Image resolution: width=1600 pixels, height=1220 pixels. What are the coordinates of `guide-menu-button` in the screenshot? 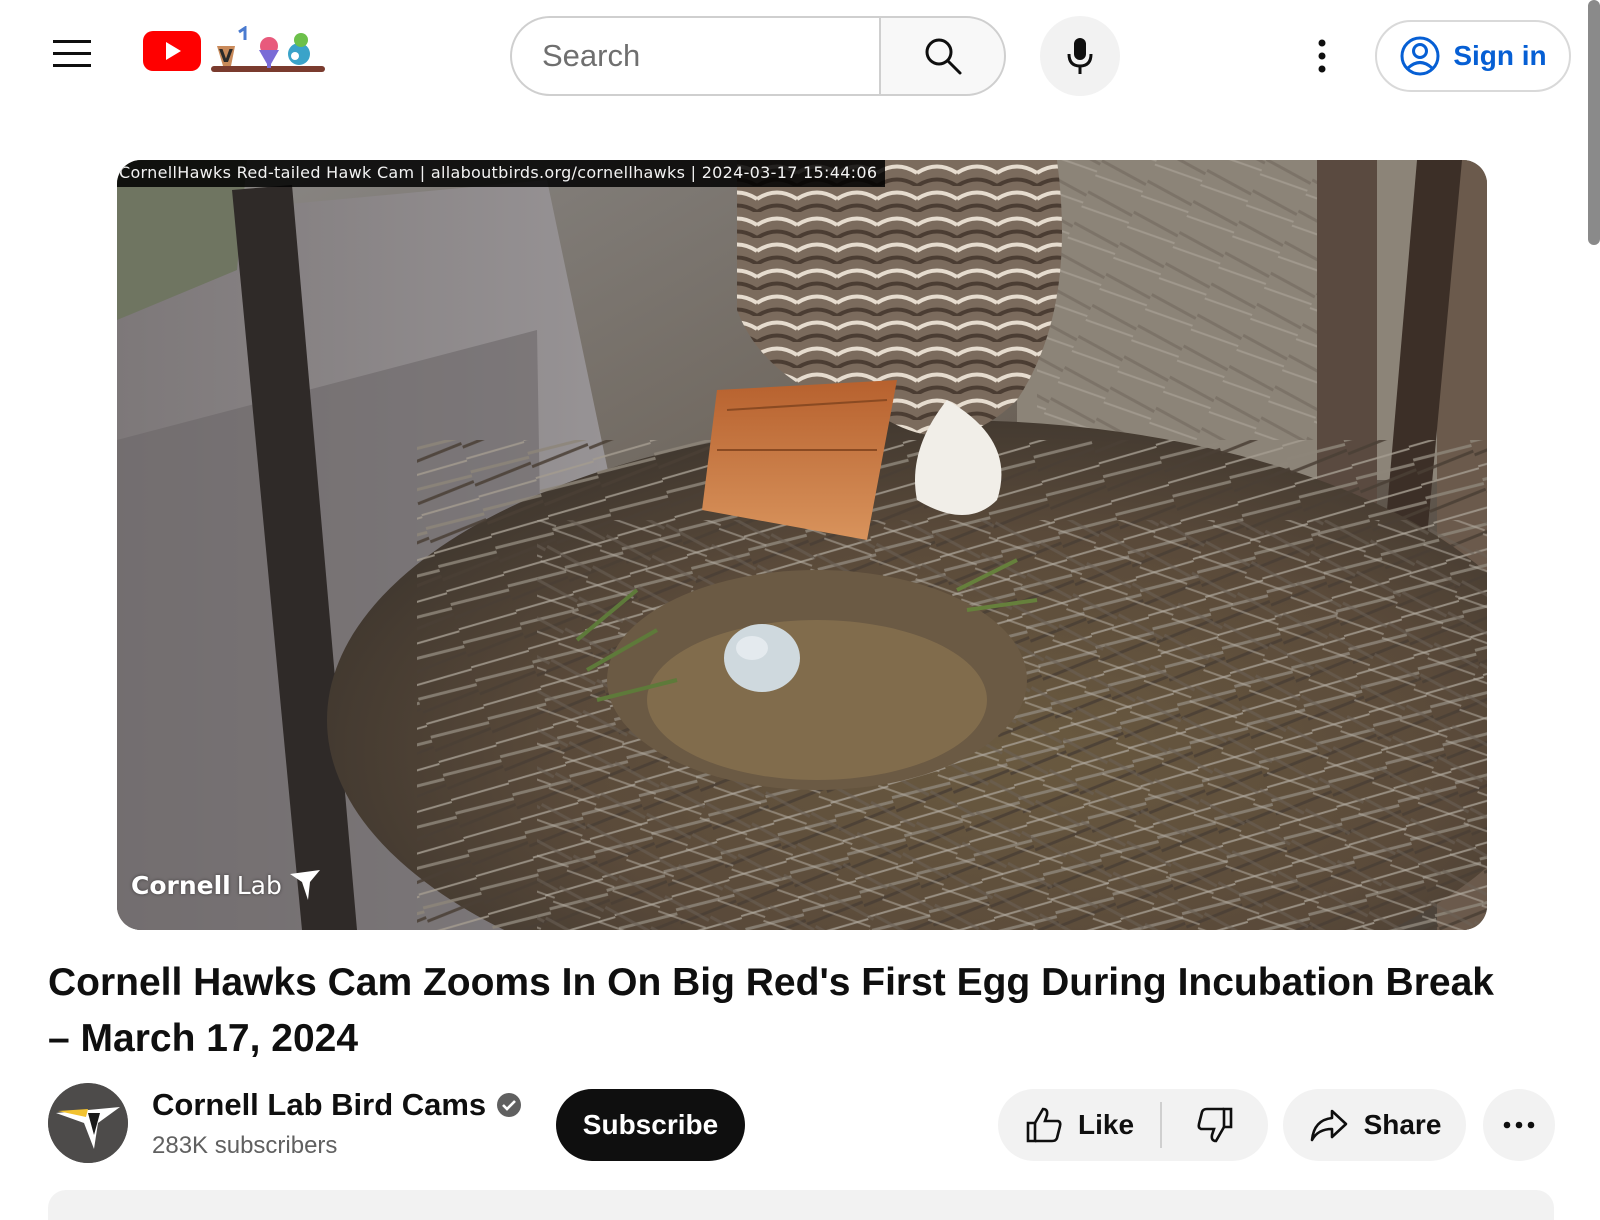 It's located at (72, 54).